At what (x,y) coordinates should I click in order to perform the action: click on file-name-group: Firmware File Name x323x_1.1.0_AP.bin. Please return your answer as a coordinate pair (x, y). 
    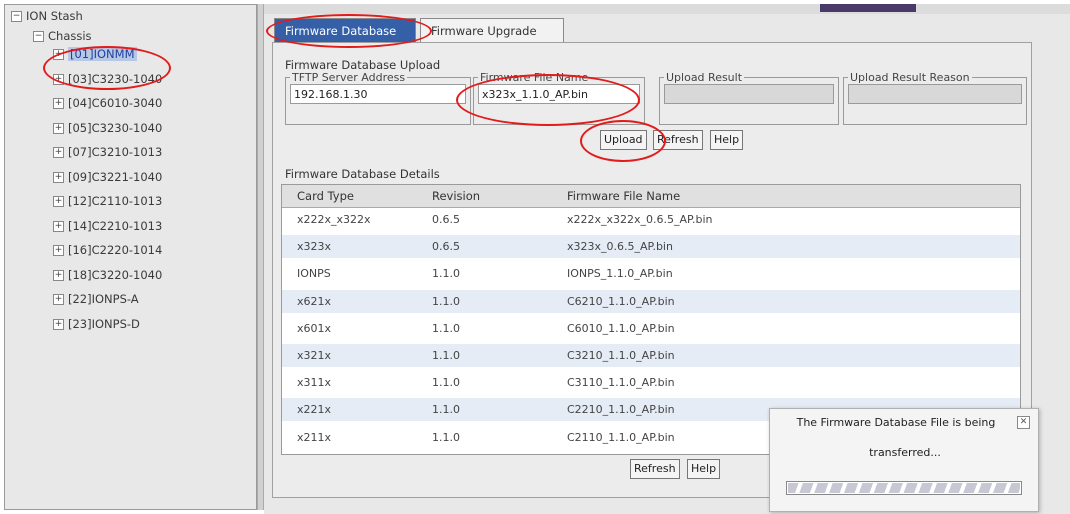
    Looking at the image, I should click on (559, 98).